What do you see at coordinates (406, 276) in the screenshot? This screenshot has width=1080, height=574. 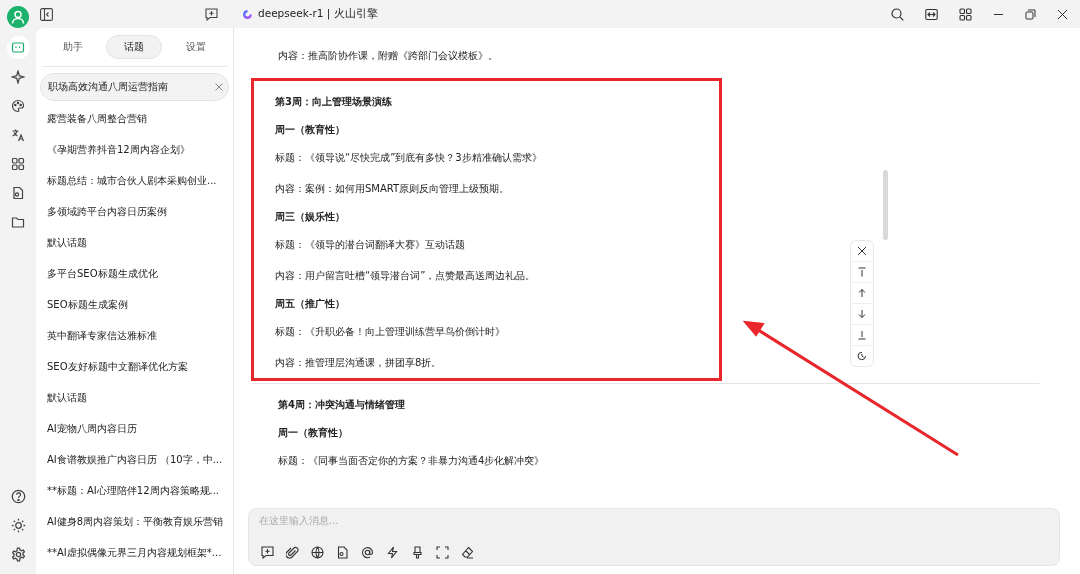 I see `message-text: 内容：用户留言吐槽“领导潜台词”，点赞最高送周边礼品。` at bounding box center [406, 276].